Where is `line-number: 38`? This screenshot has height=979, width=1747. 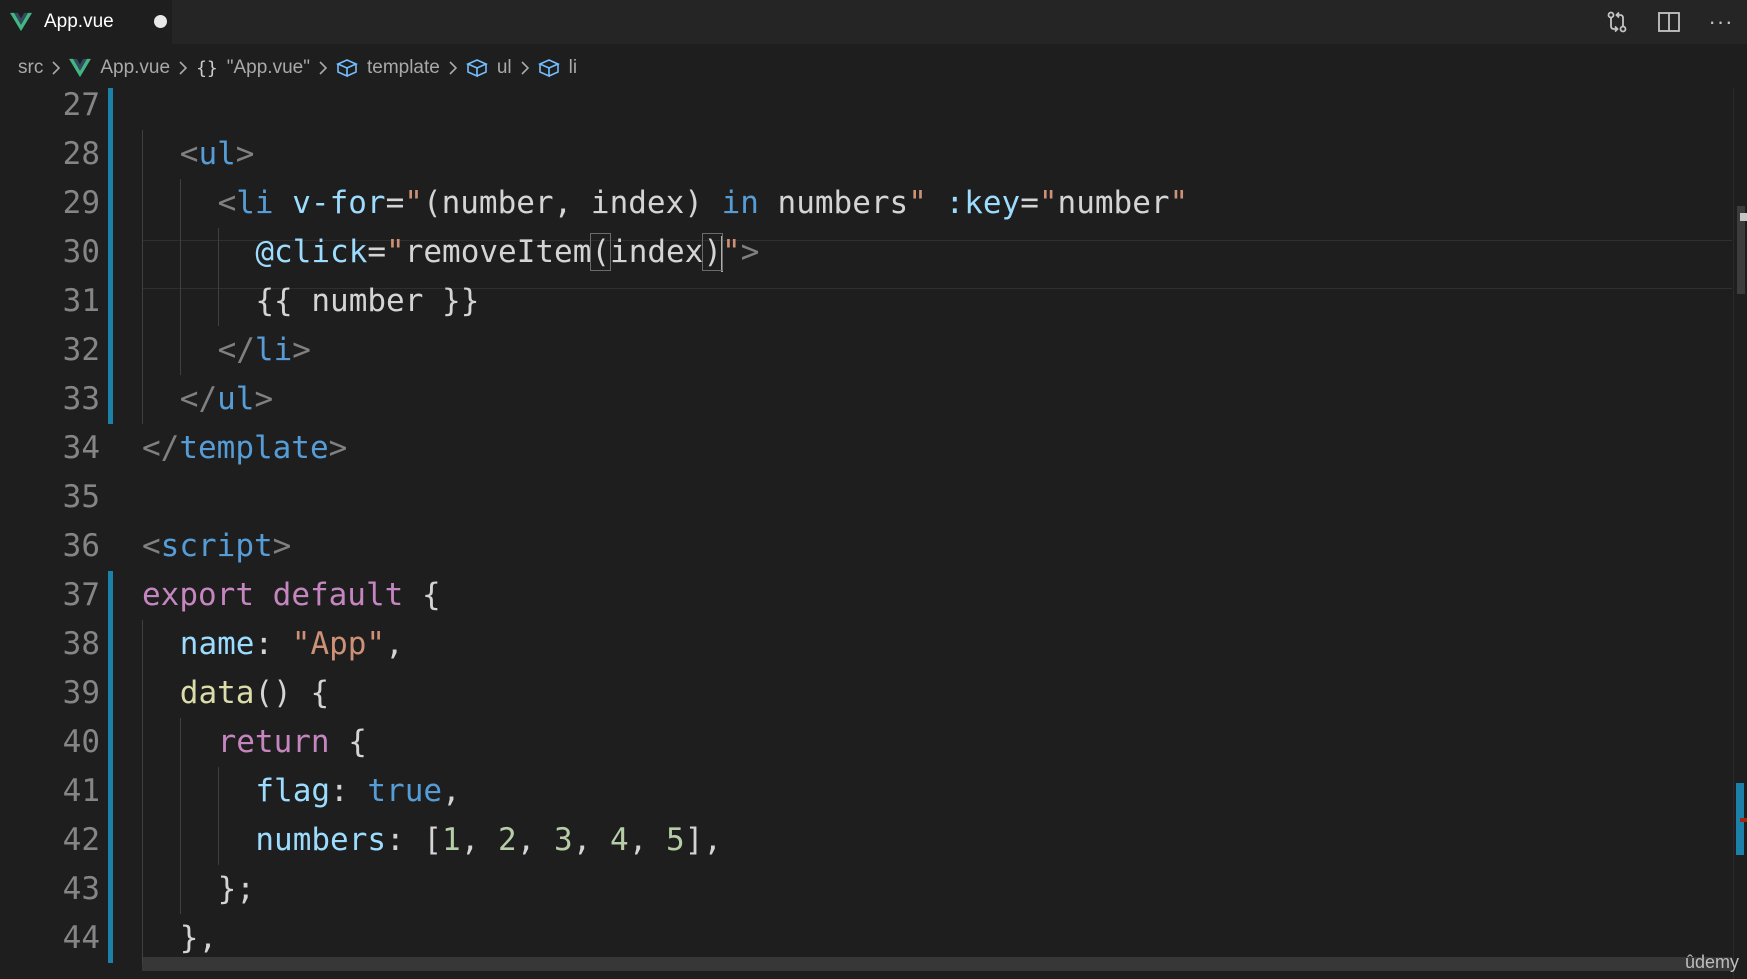
line-number: 38 is located at coordinates (81, 644).